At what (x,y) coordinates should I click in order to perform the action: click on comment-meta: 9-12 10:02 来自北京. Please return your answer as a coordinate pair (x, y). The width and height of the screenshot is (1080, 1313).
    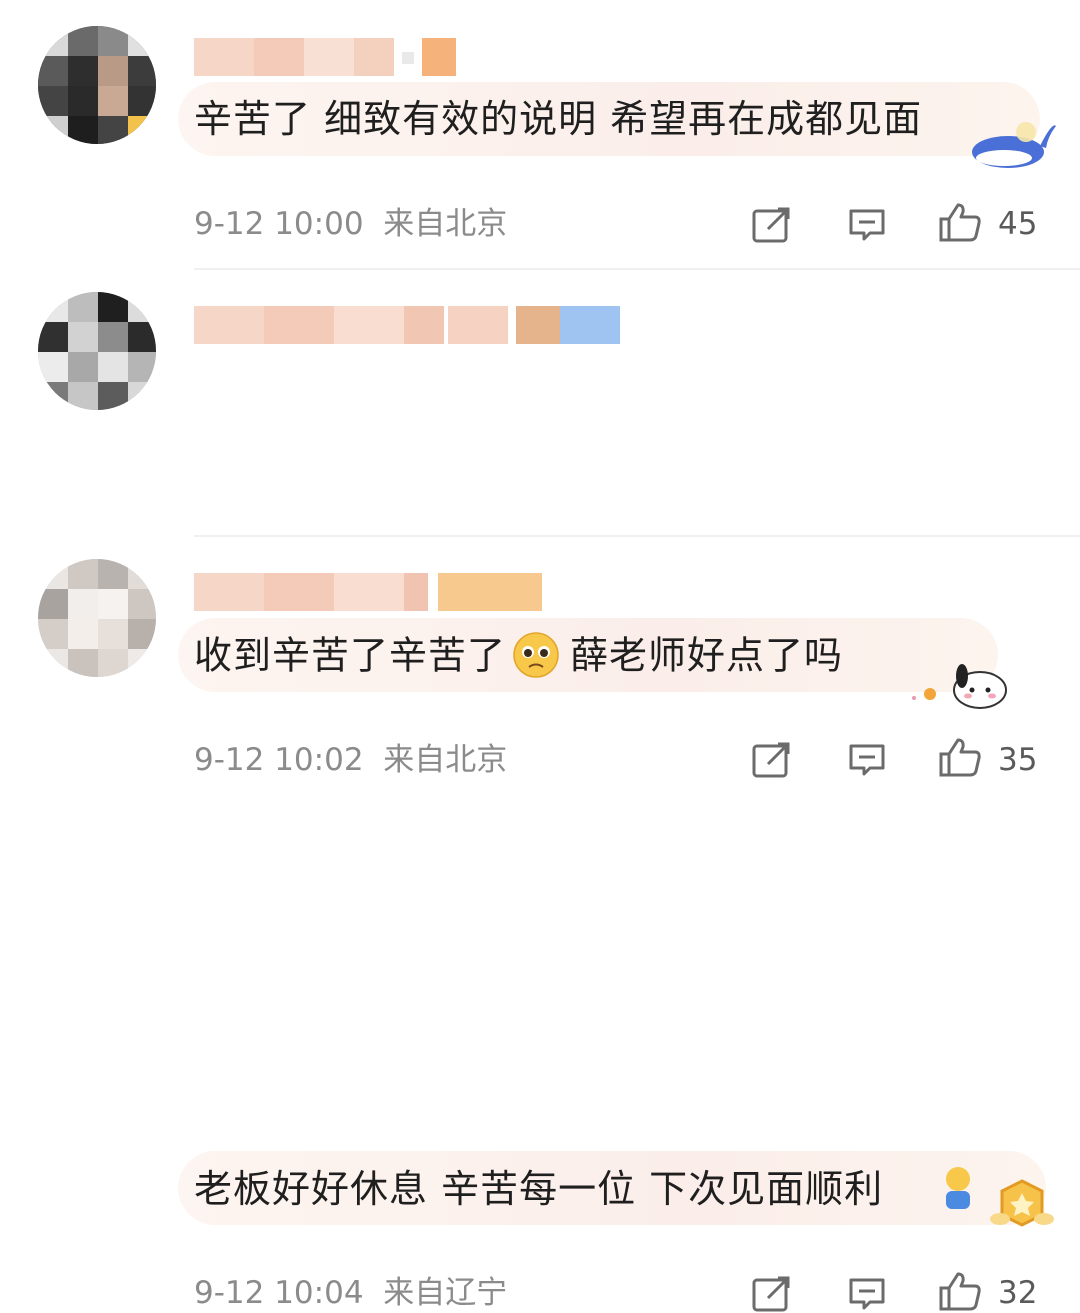
    Looking at the image, I should click on (350, 760).